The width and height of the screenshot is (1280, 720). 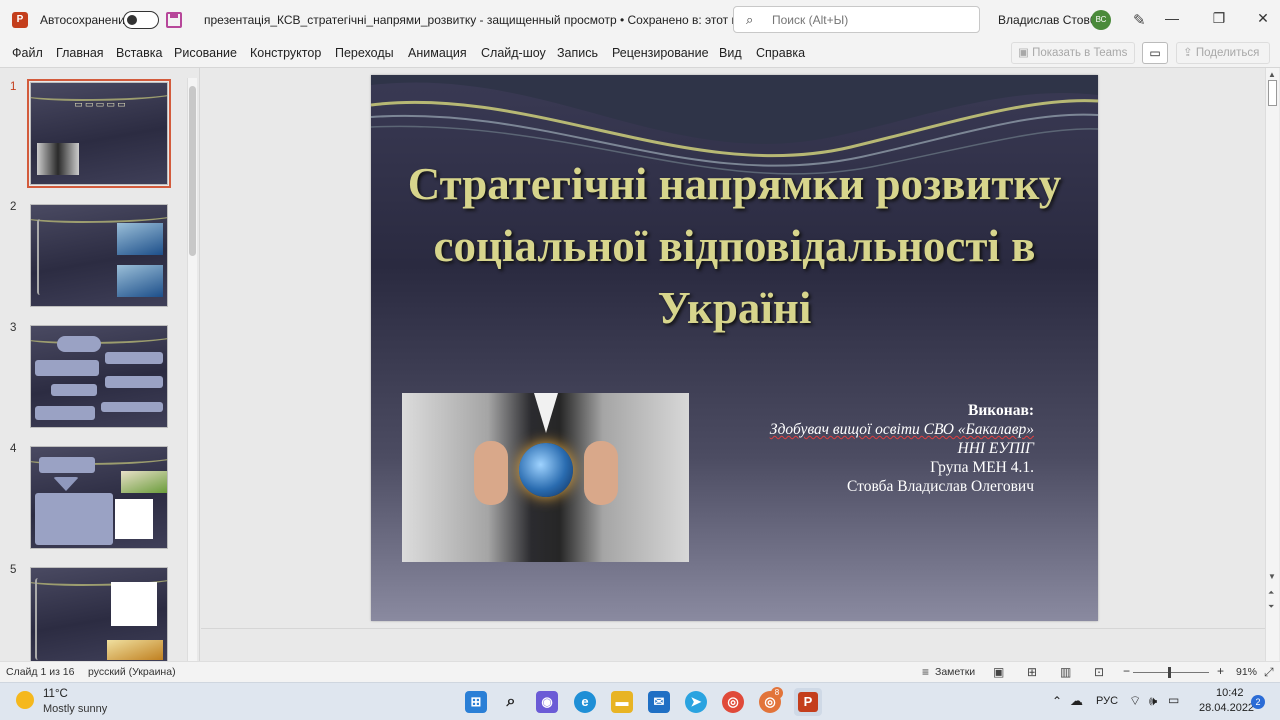 I want to click on mail-icon: ✉, so click(x=659, y=702).